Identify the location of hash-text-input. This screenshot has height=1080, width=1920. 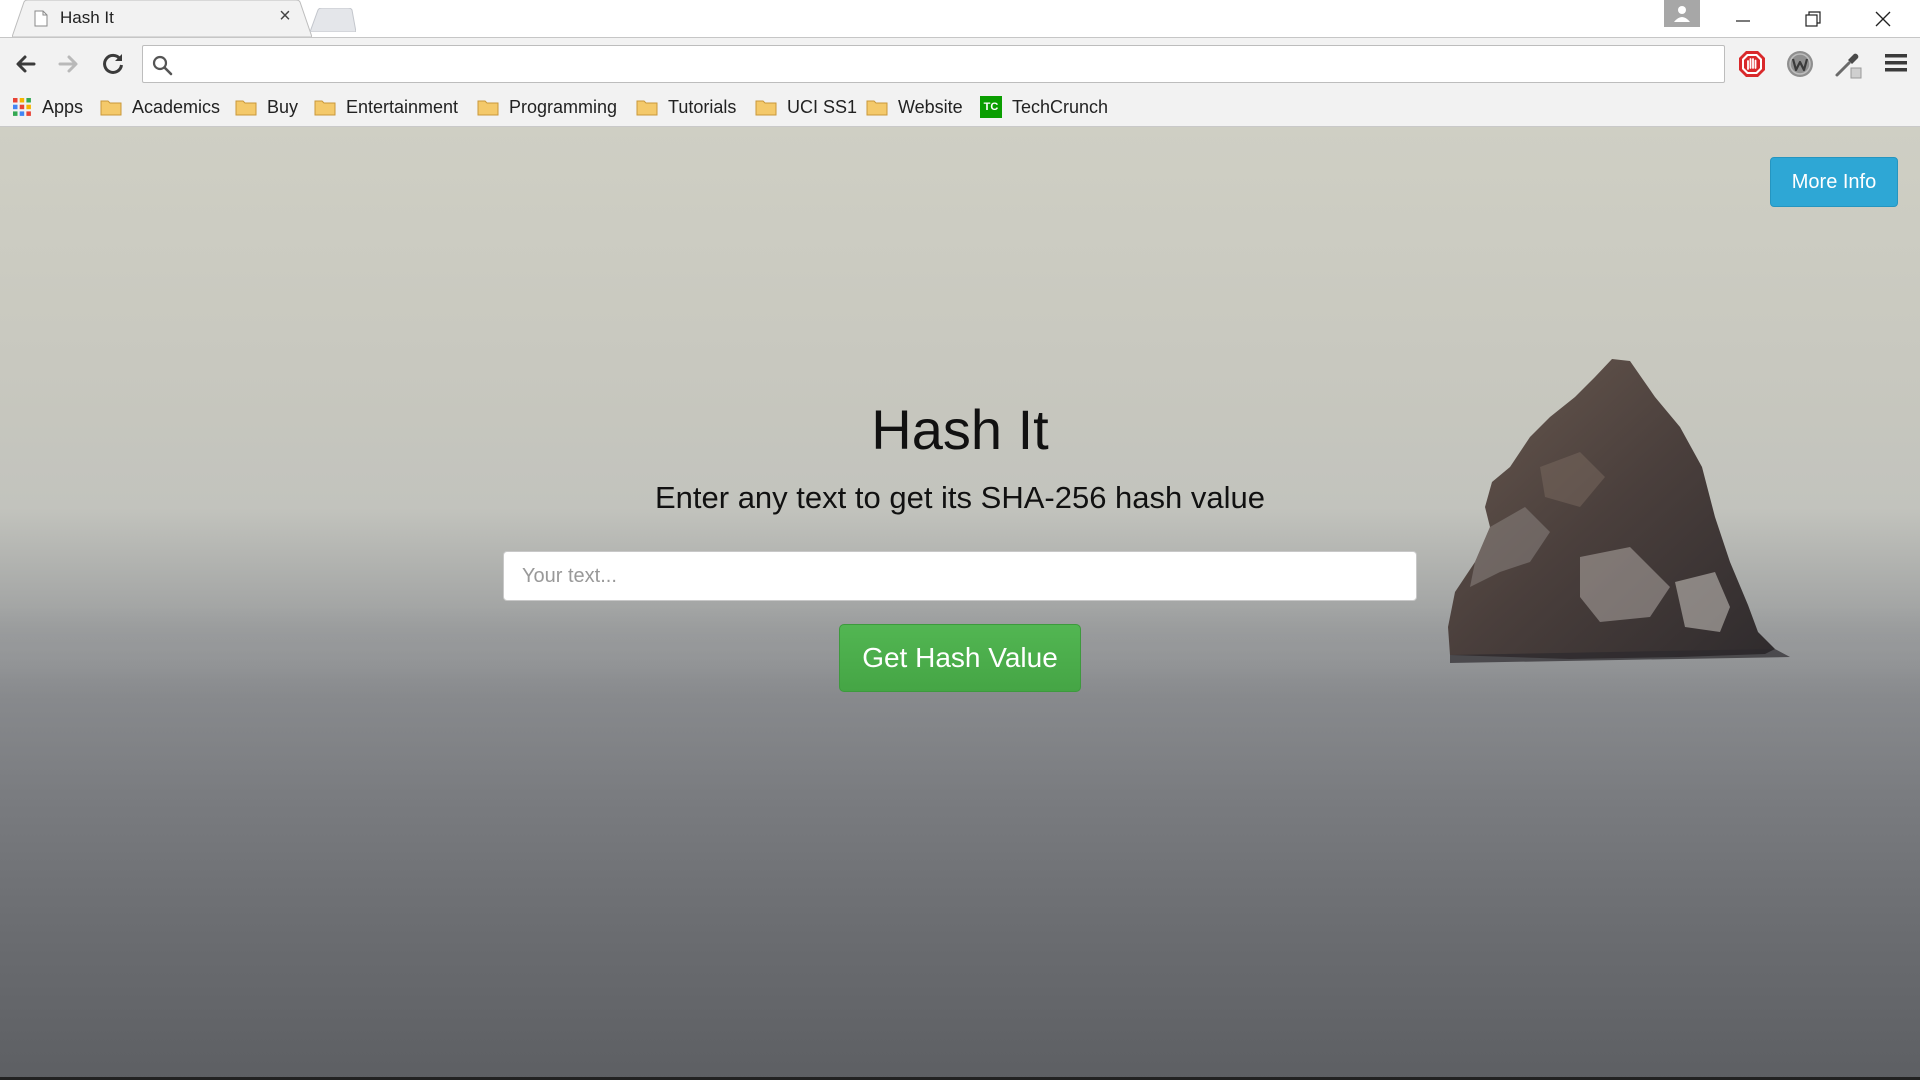
(960, 576).